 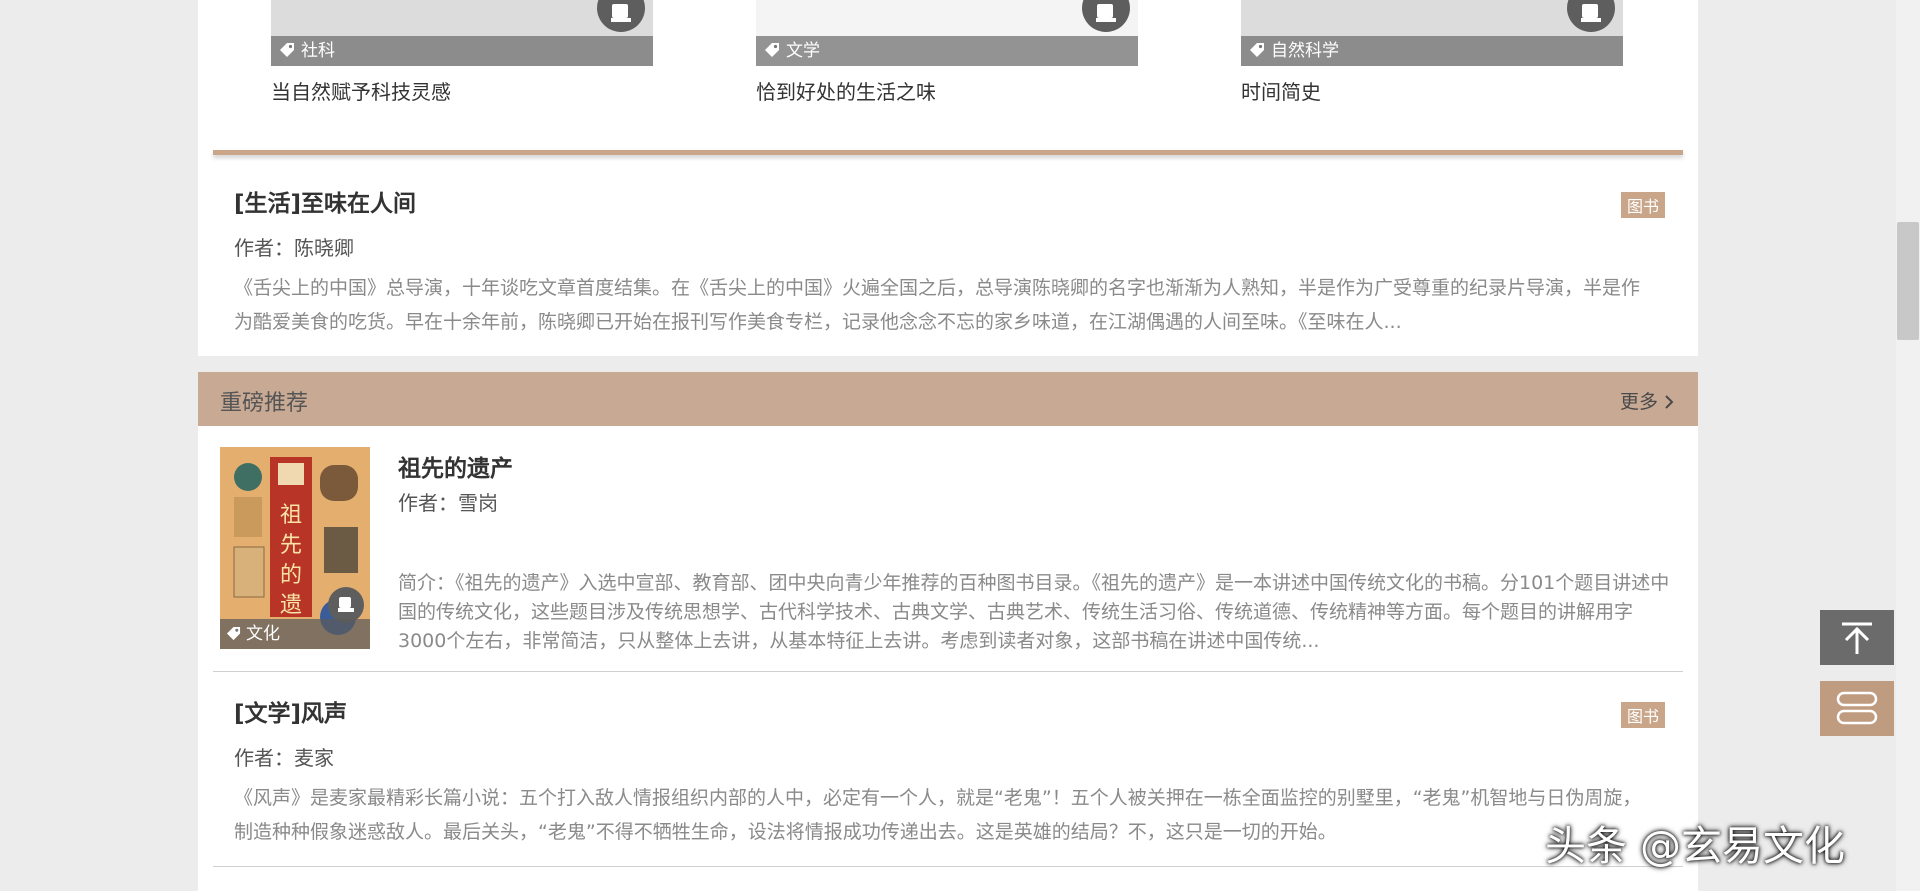 What do you see at coordinates (1305, 51) in the screenshot?
I see `category-label: 自然科学` at bounding box center [1305, 51].